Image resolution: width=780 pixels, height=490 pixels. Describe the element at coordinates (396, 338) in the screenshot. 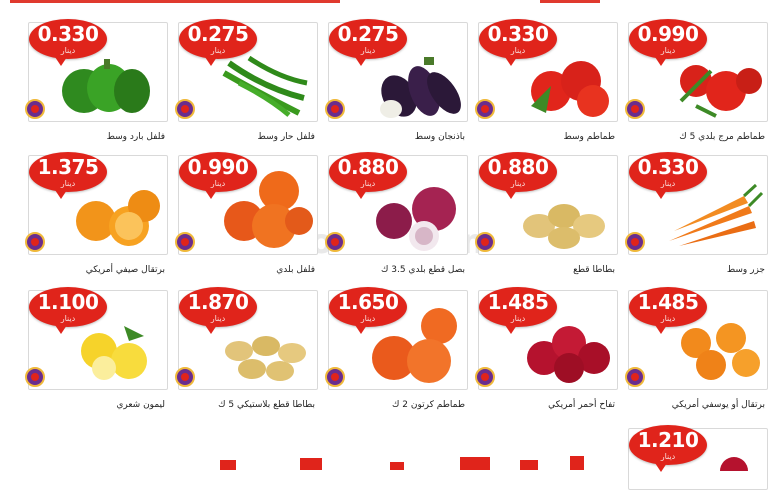

I see `product-card-tomato-box: 1.650 دينار` at that location.